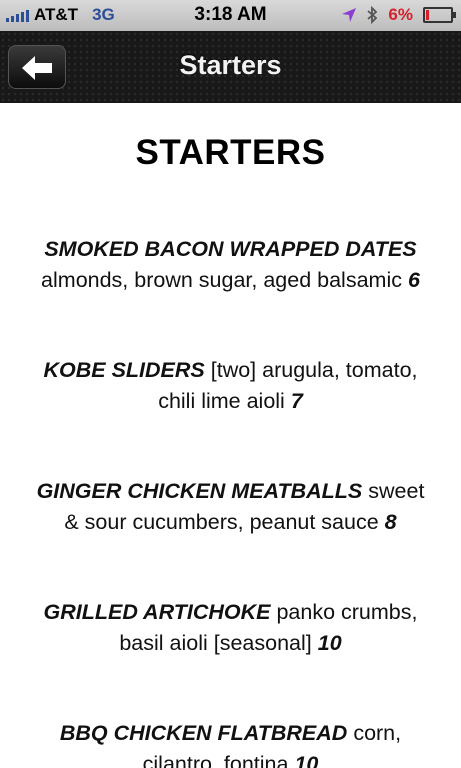 The width and height of the screenshot is (461, 768). What do you see at coordinates (296, 401) in the screenshot?
I see `item-price: 7` at bounding box center [296, 401].